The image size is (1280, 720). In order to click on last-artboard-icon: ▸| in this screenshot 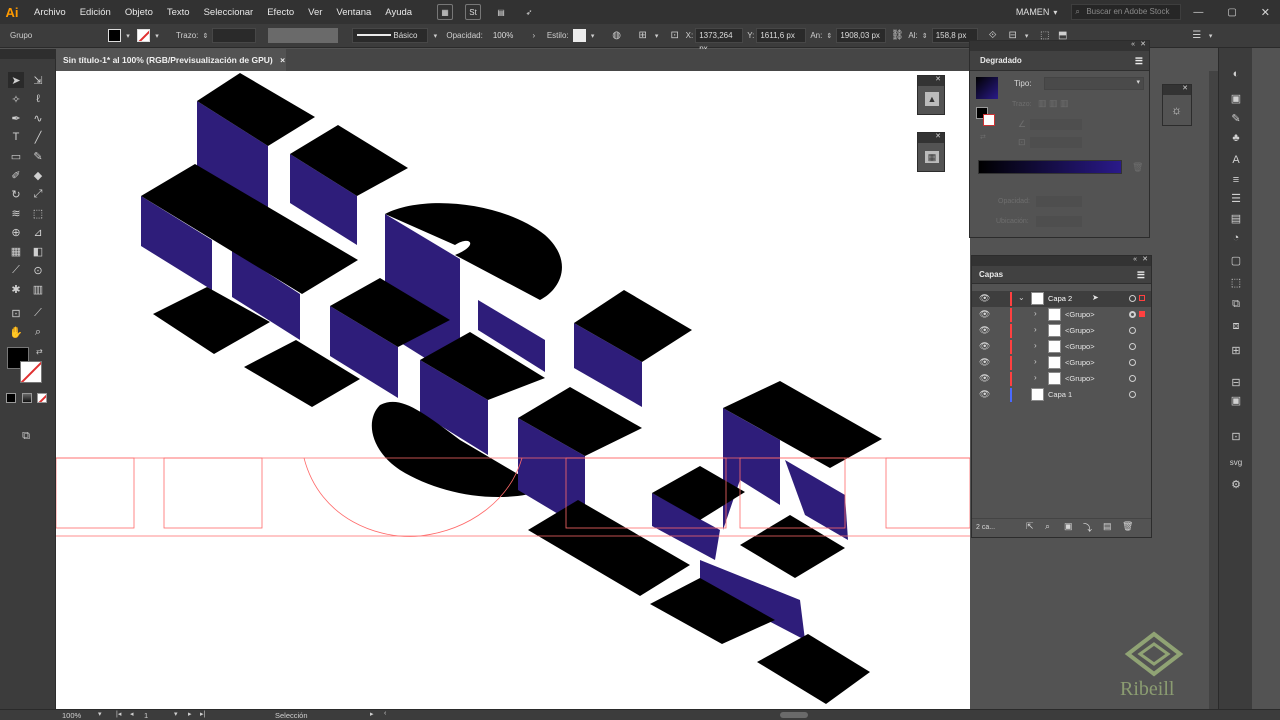, I will do `click(202, 714)`.